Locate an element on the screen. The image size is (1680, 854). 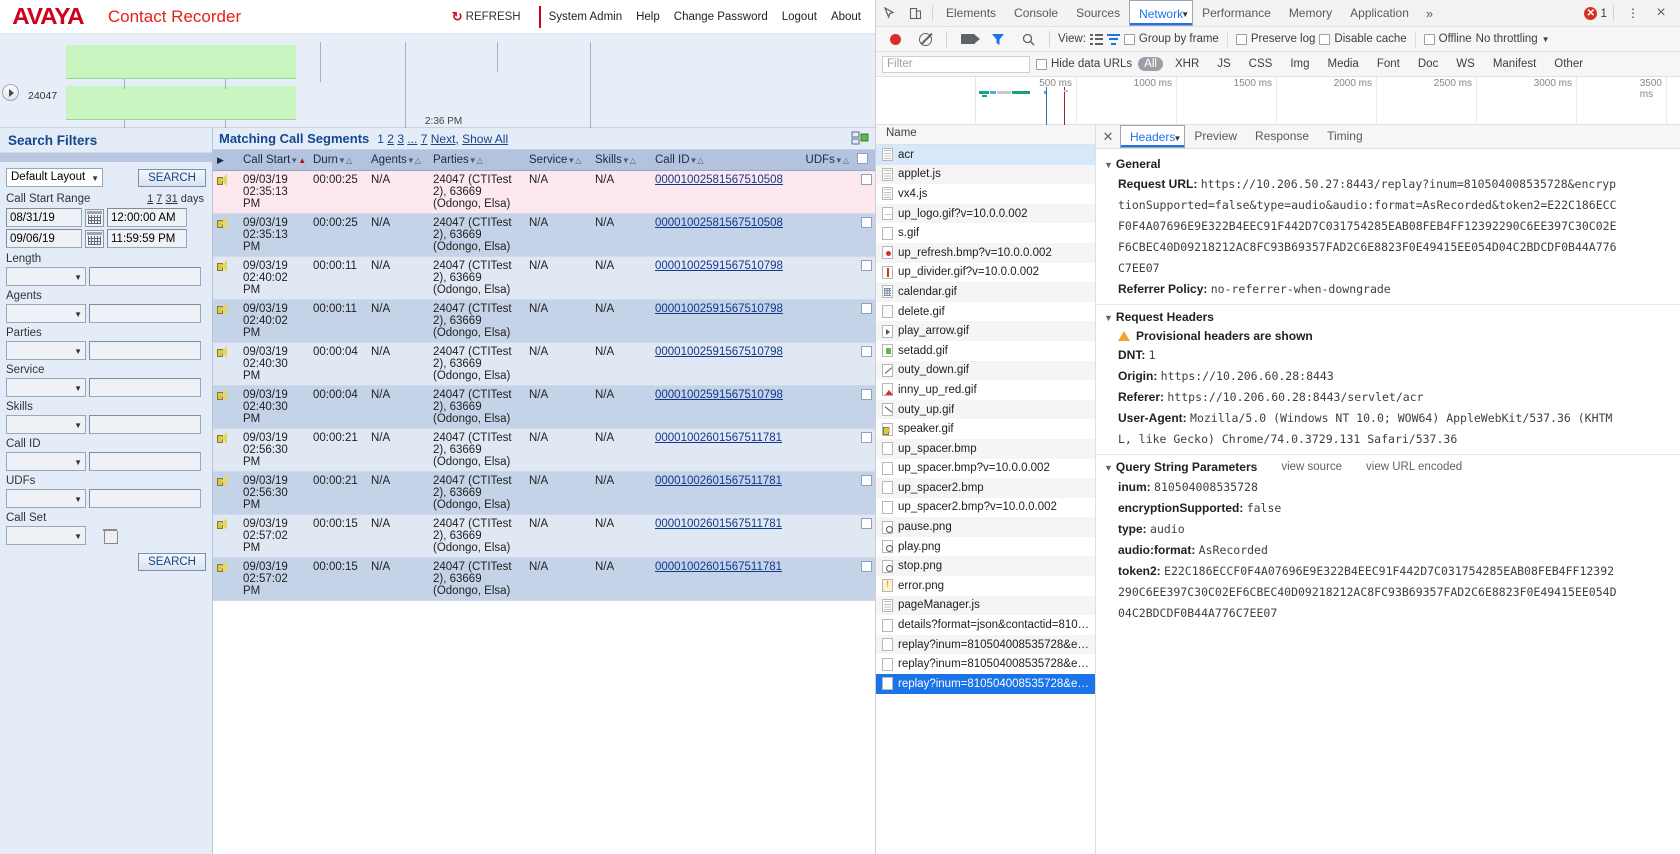
page-2: 2 is located at coordinates (390, 139).